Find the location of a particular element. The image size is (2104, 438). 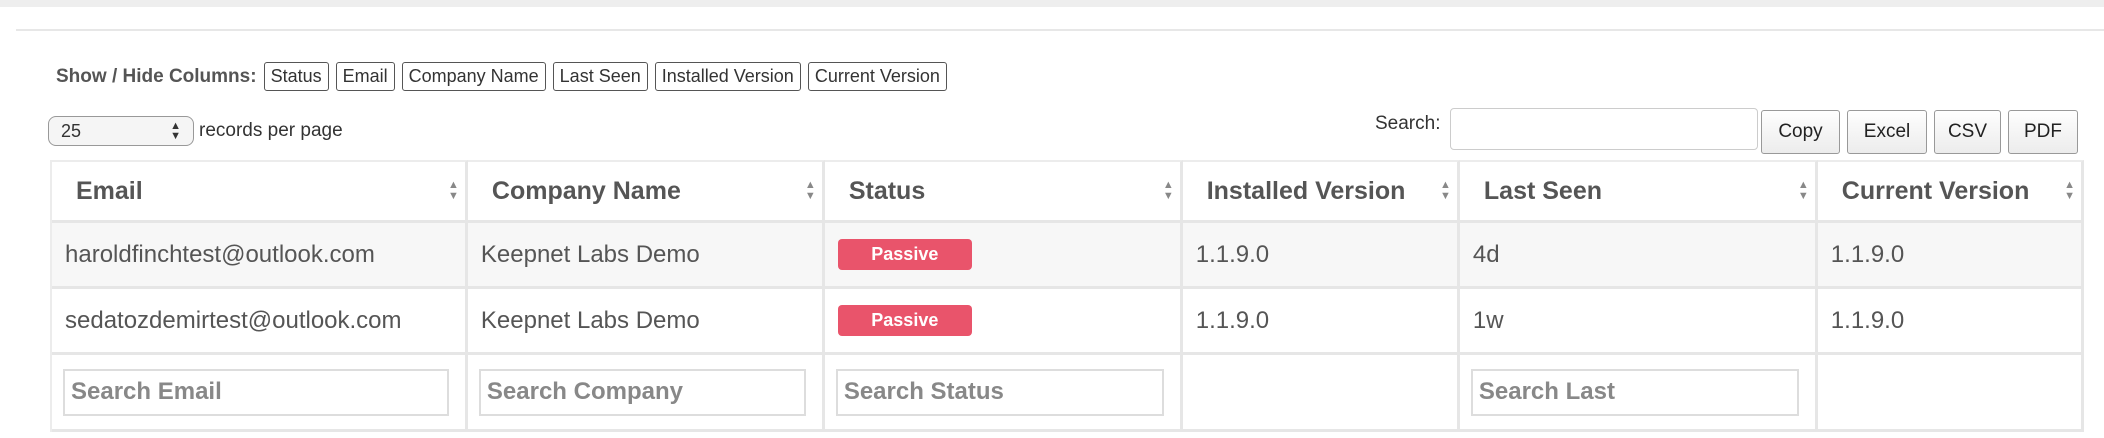

company-search-cell is located at coordinates (646, 393).